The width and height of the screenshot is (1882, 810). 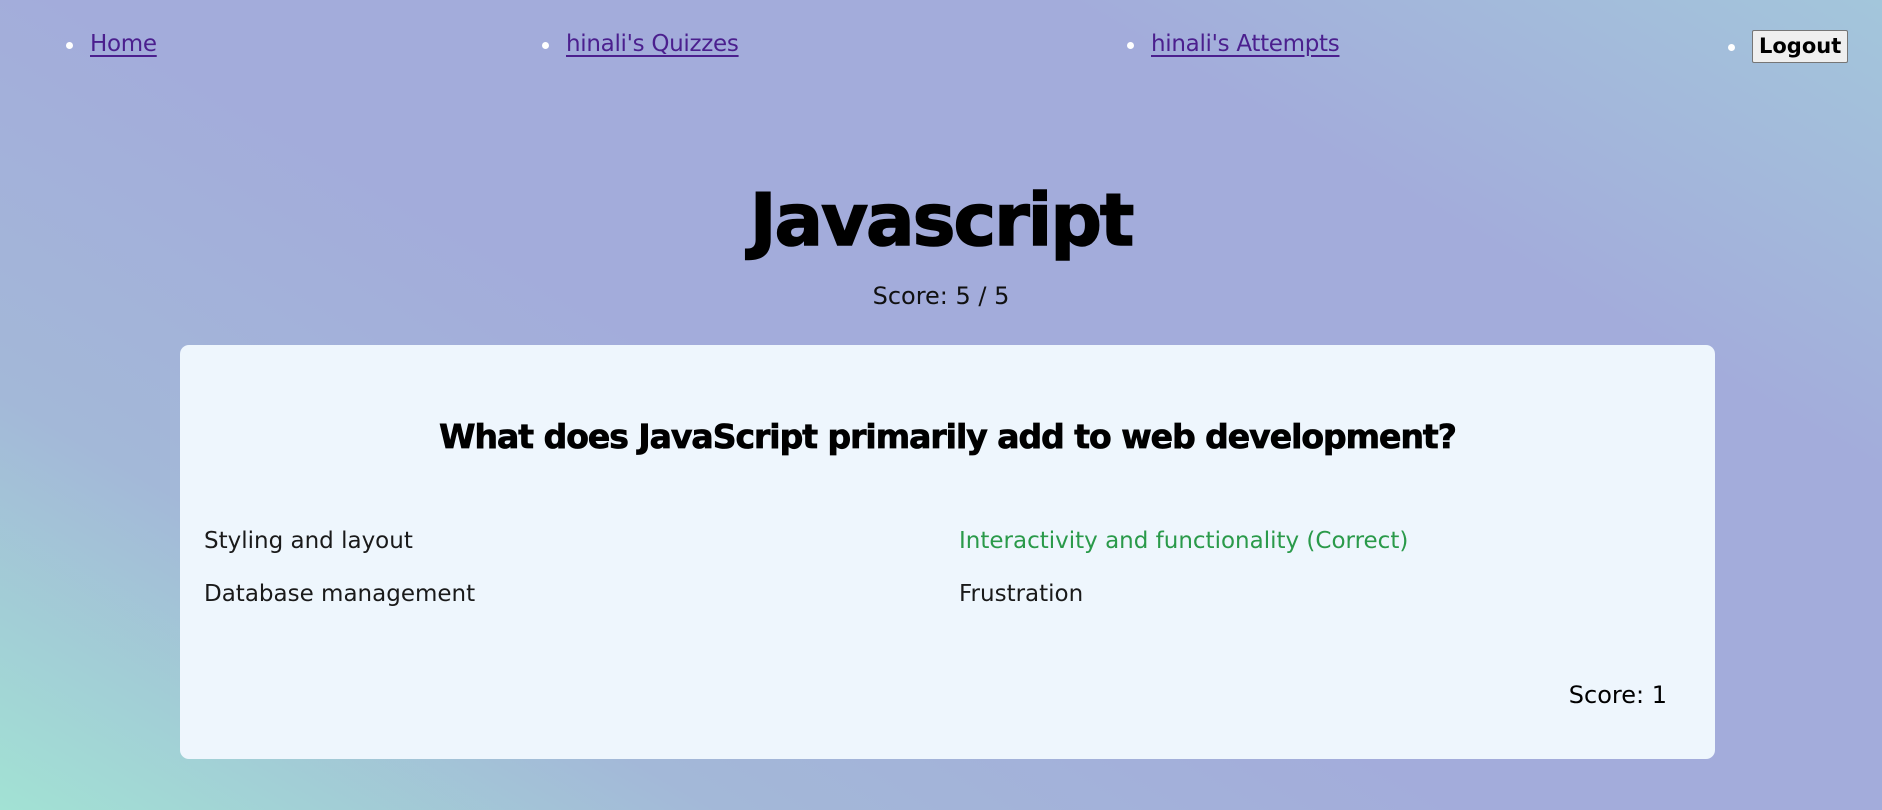 I want to click on answer-option: Database management, so click(x=340, y=594).